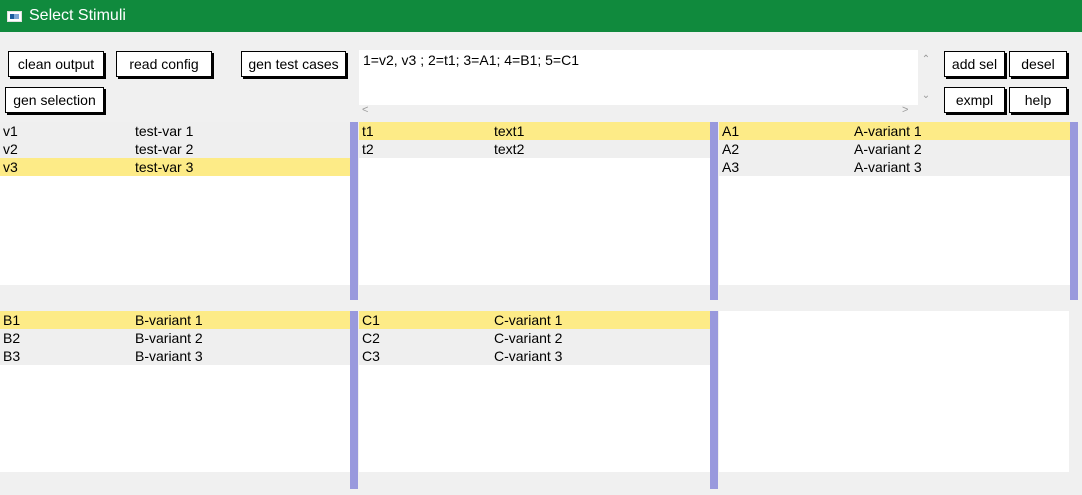 The width and height of the screenshot is (1082, 495). I want to click on list-item: A1 A-variant 1, so click(894, 131).